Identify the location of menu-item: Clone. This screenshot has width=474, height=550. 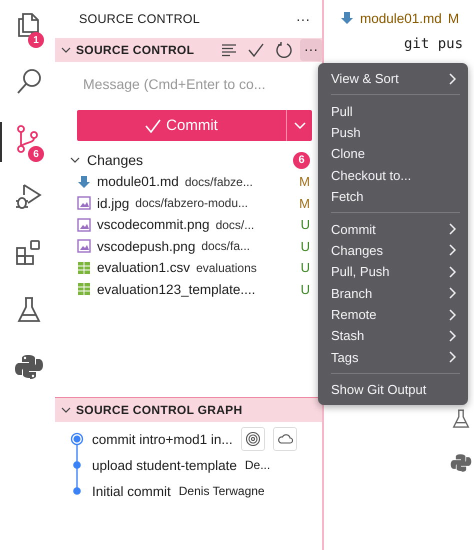
(393, 154).